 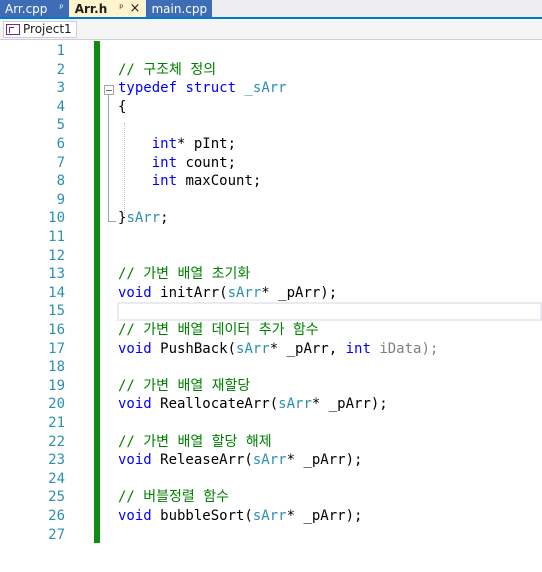 What do you see at coordinates (377, 8) in the screenshot?
I see `tab-strip-empty-area` at bounding box center [377, 8].